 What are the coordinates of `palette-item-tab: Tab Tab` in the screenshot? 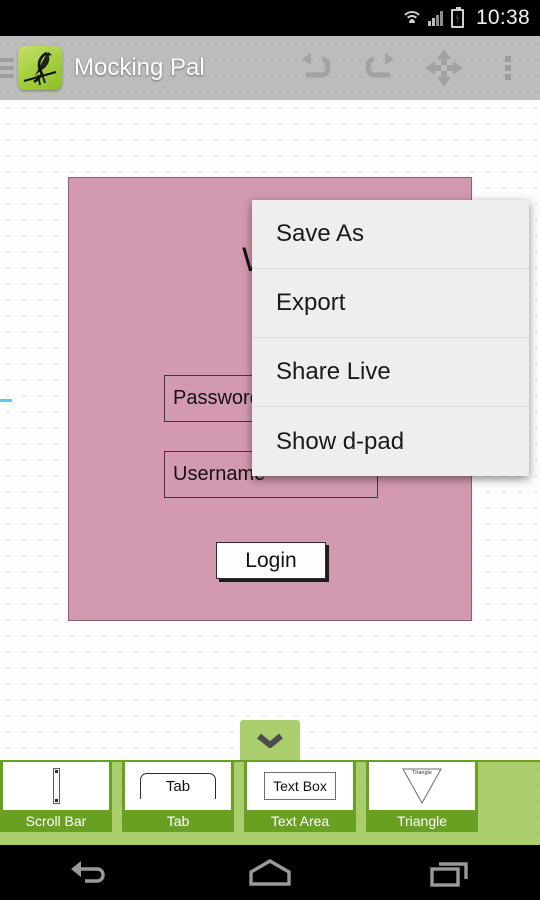 It's located at (178, 797).